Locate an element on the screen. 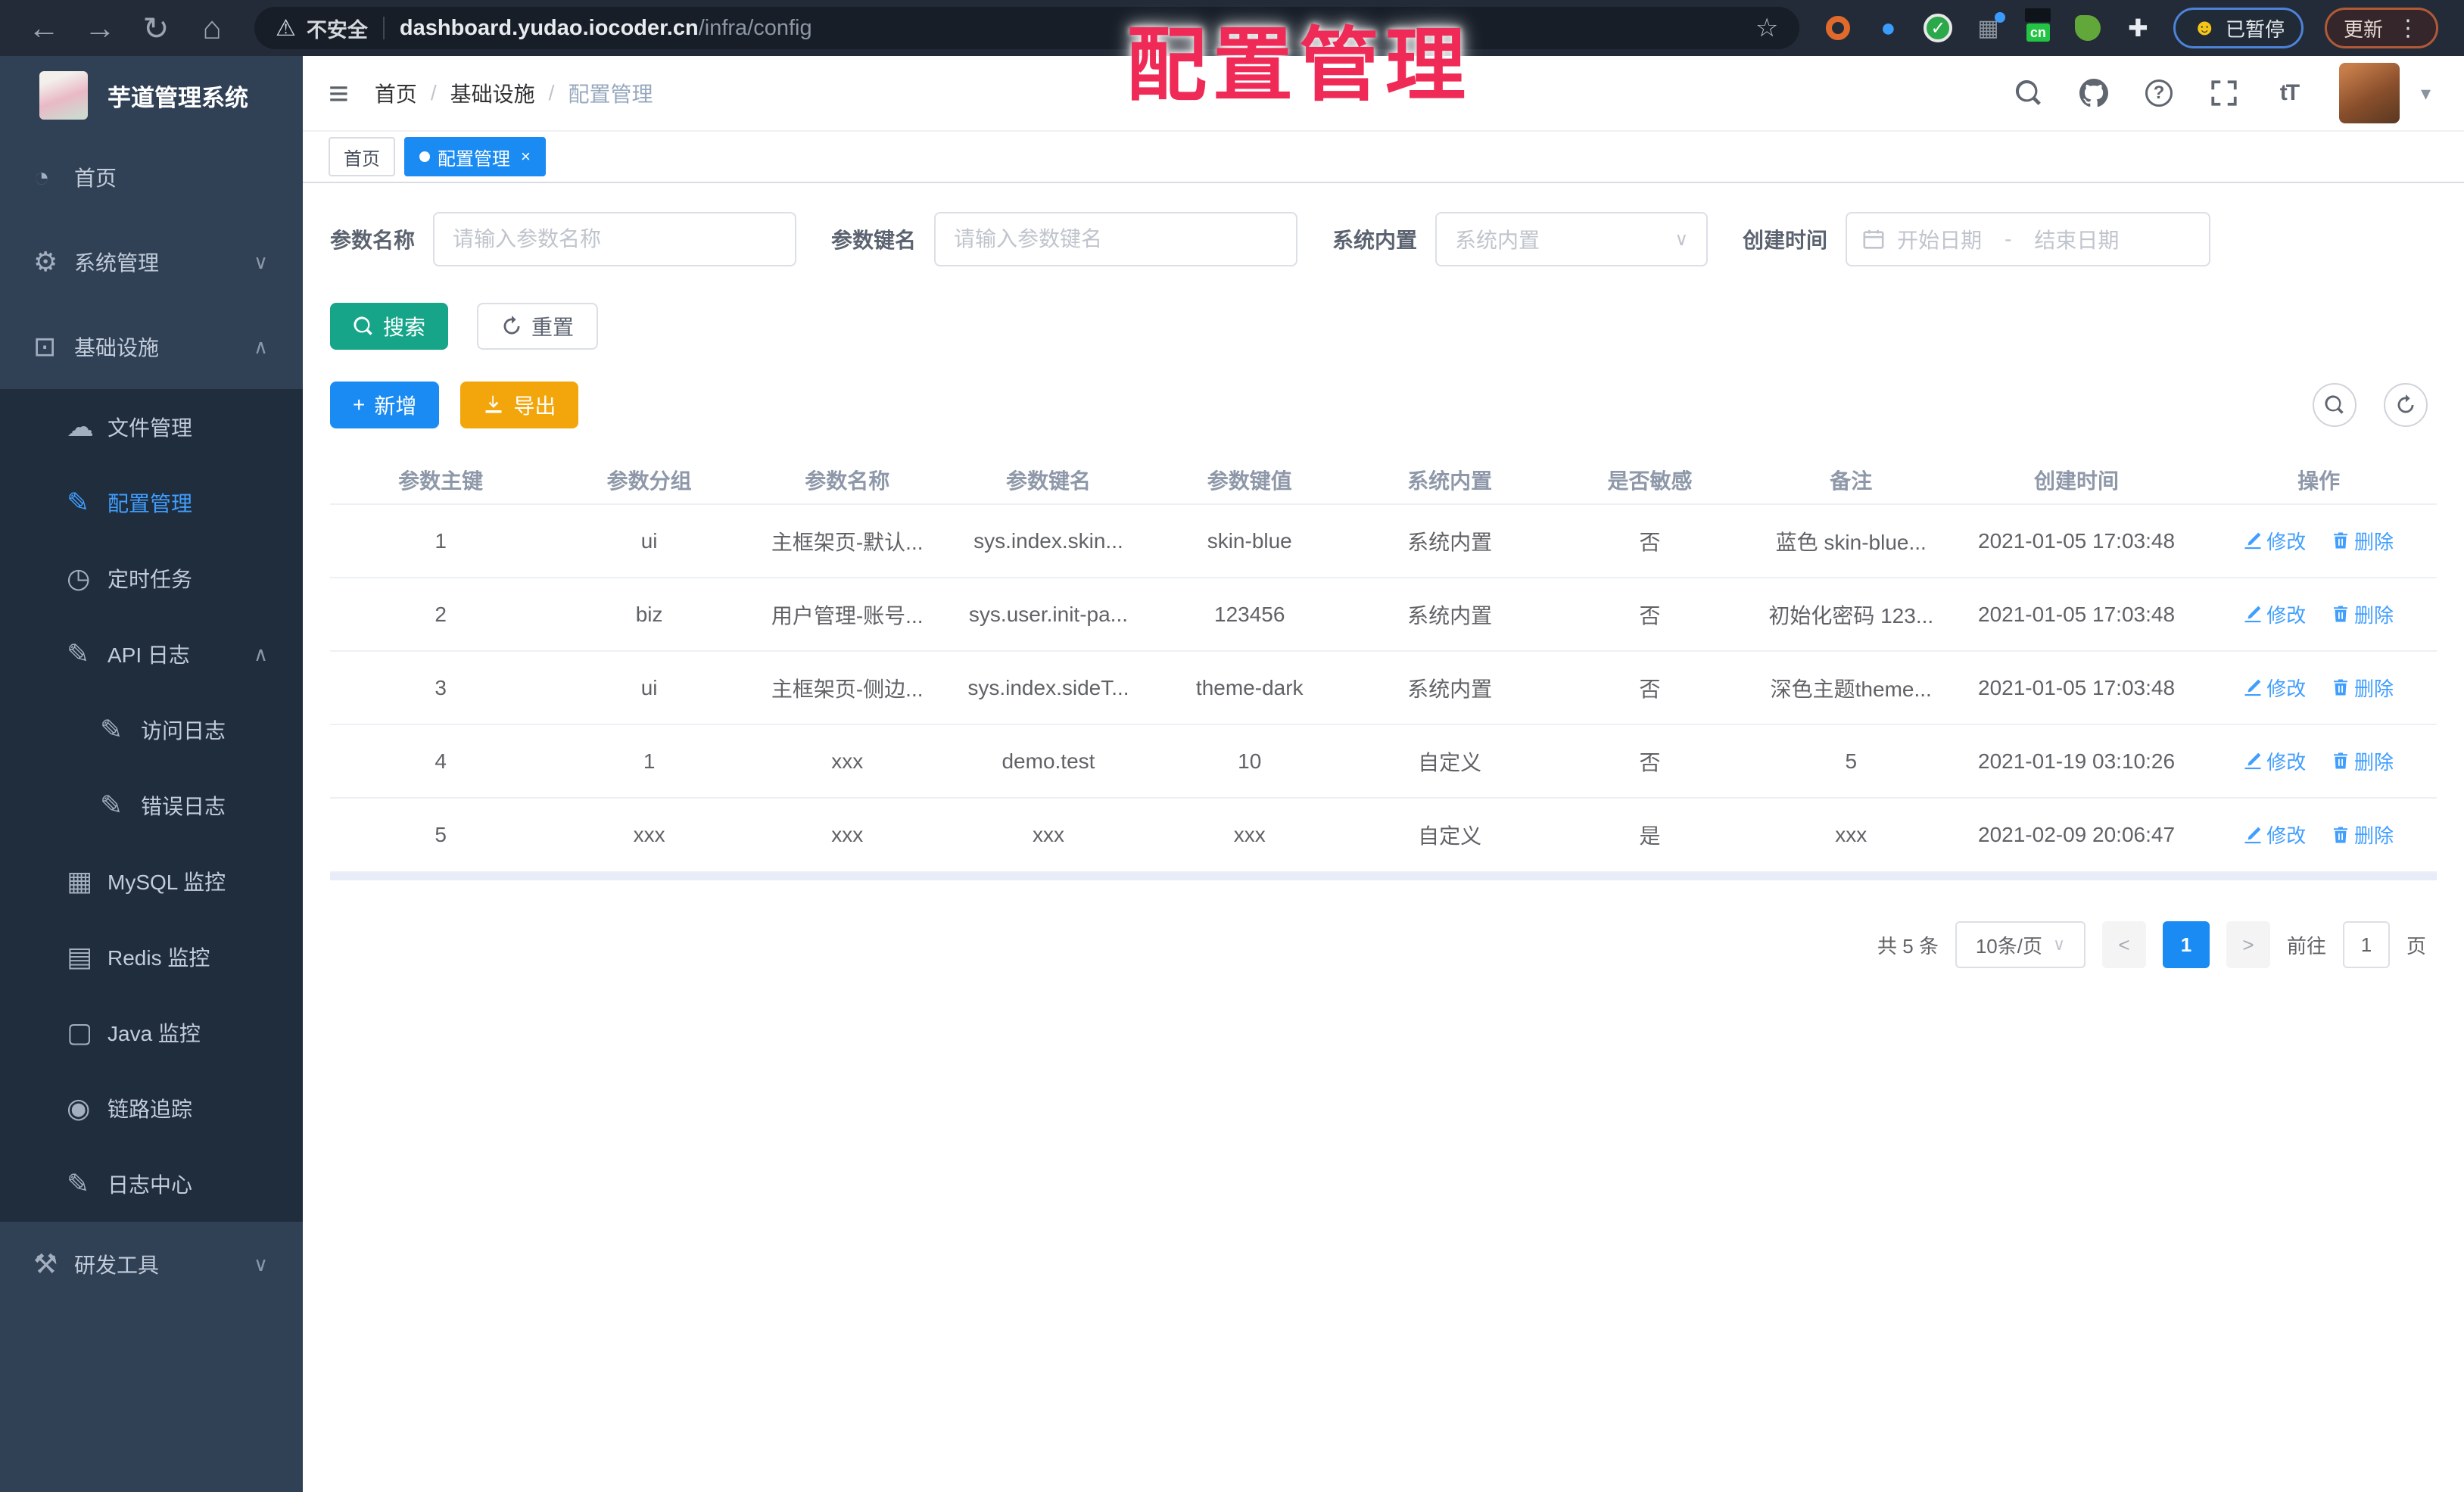 Image resolution: width=2464 pixels, height=1492 pixels. chevron-down-icon: ∨ is located at coordinates (1681, 239).